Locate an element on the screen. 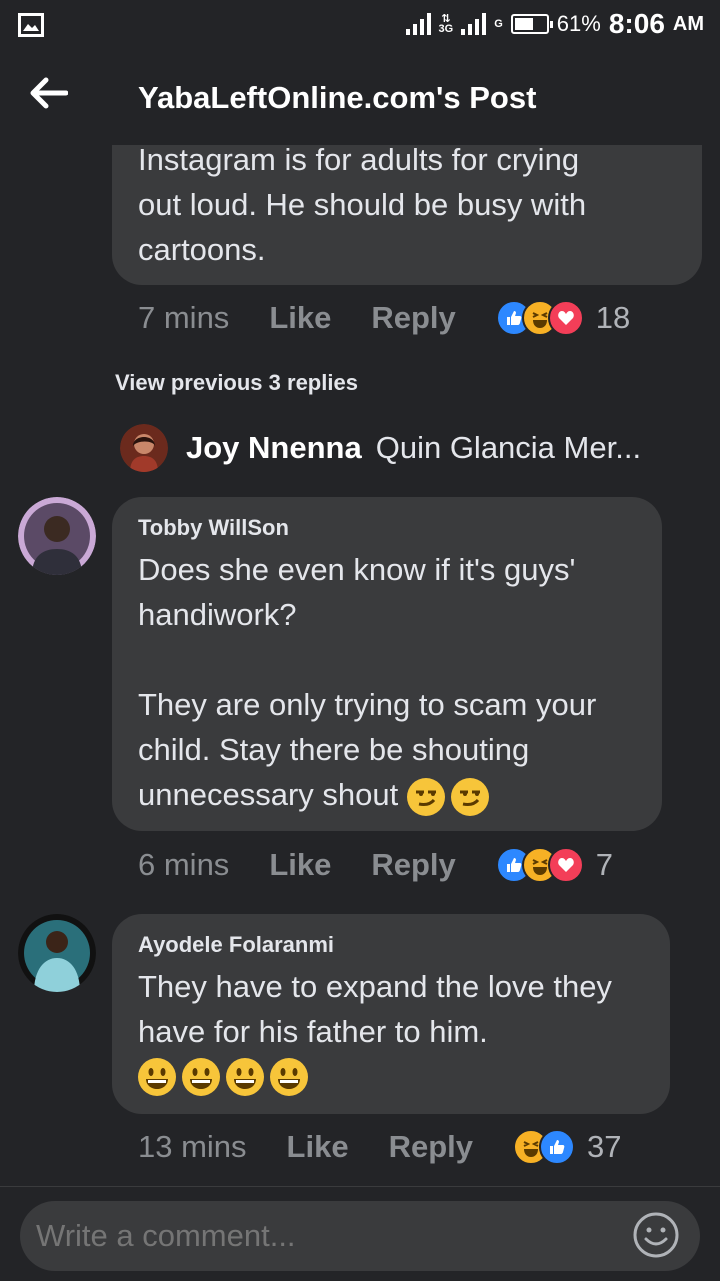 The width and height of the screenshot is (720, 1281). reply-author-name: Joy Nnenna is located at coordinates (274, 448).